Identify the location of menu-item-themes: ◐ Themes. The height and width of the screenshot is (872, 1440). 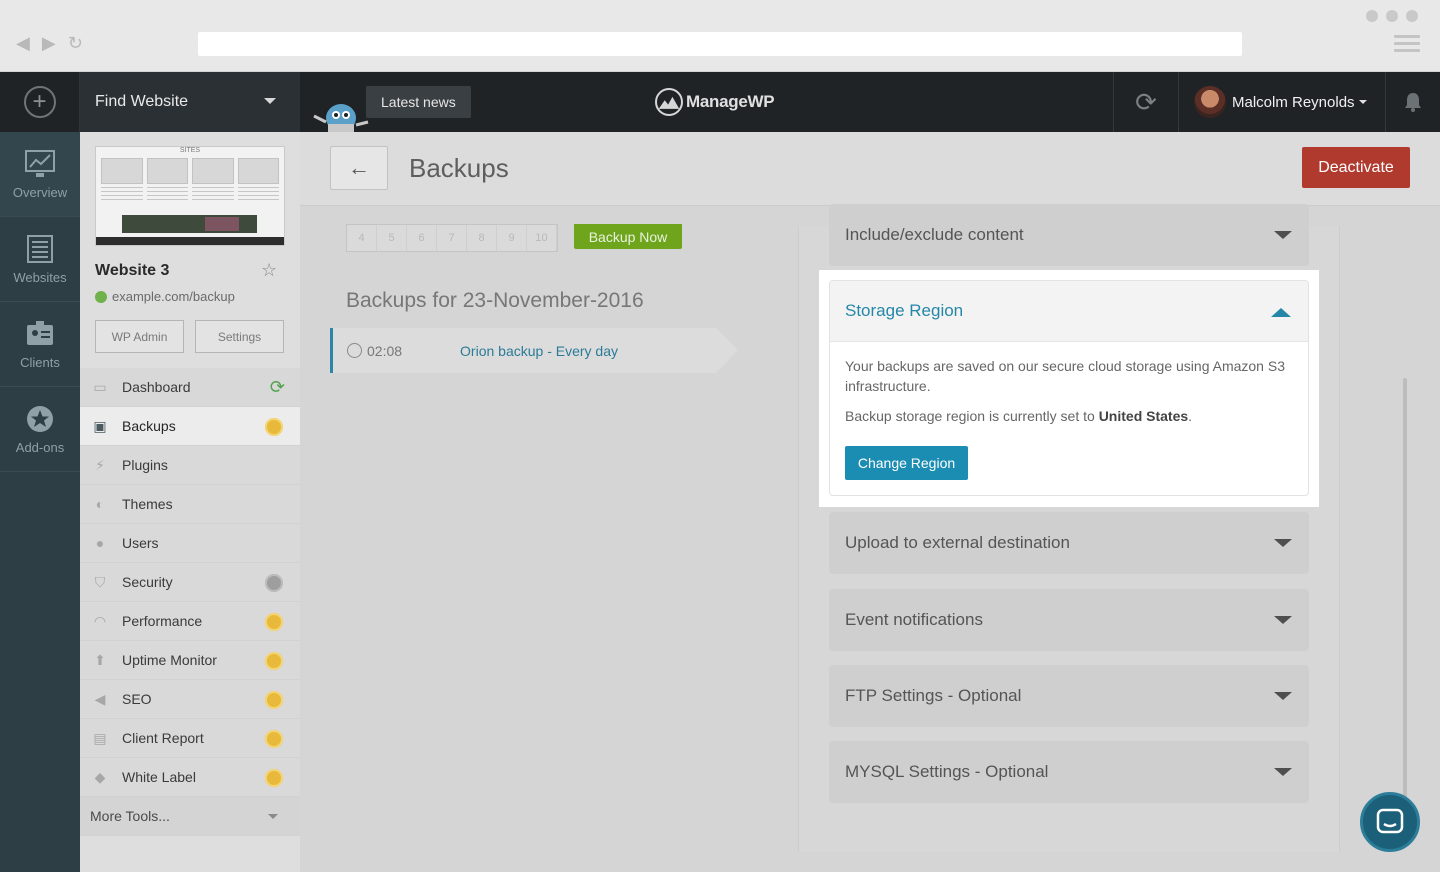
(190, 504).